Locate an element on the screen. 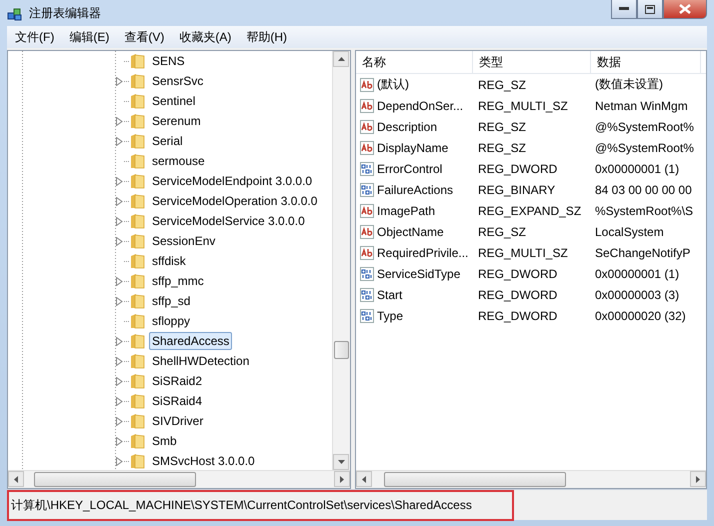  vertical-scrollbar is located at coordinates (341, 260).